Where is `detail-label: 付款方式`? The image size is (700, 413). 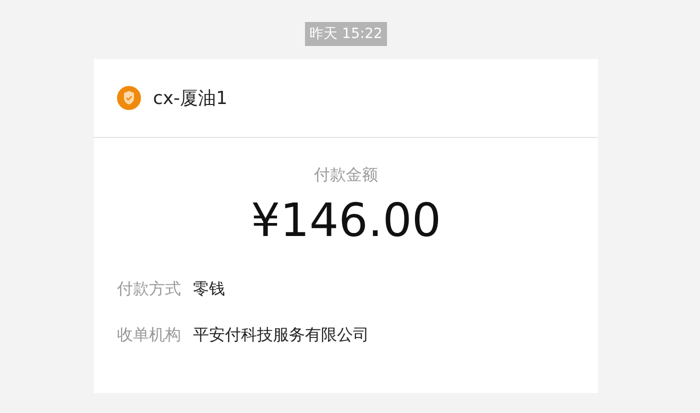
detail-label: 付款方式 is located at coordinates (149, 289).